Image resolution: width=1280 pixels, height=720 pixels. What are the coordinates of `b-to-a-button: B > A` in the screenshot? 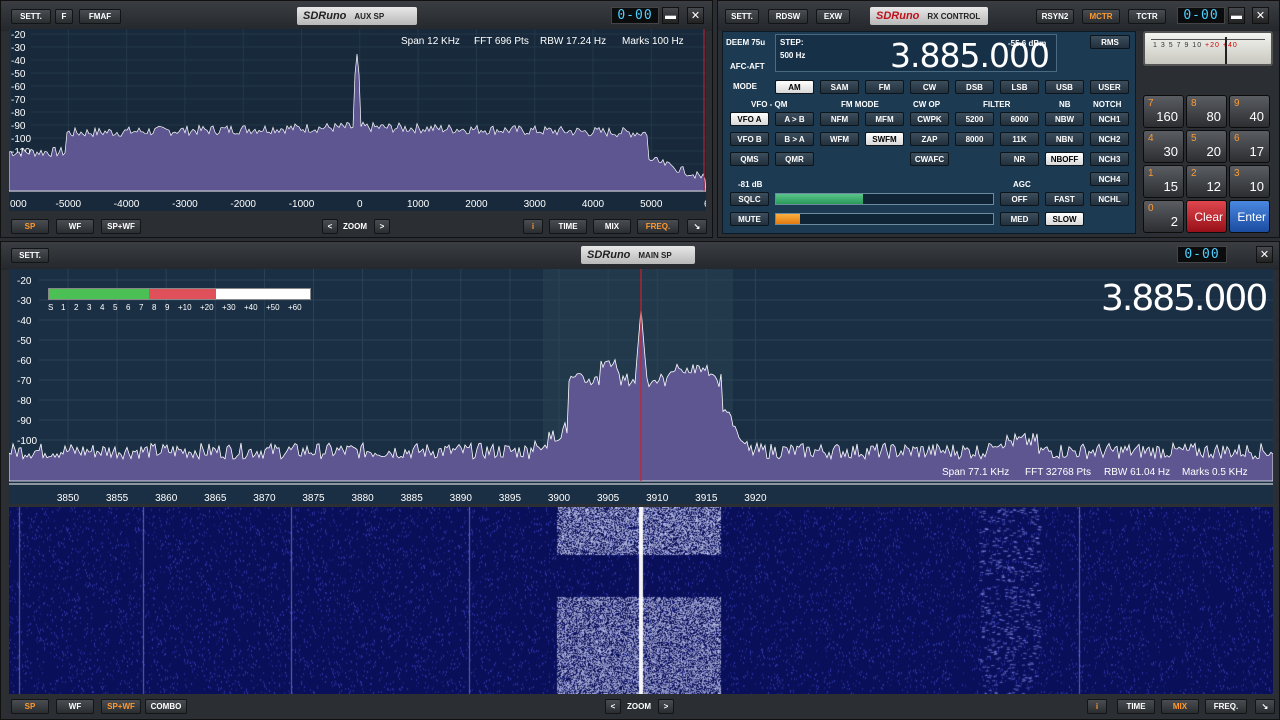 It's located at (794, 139).